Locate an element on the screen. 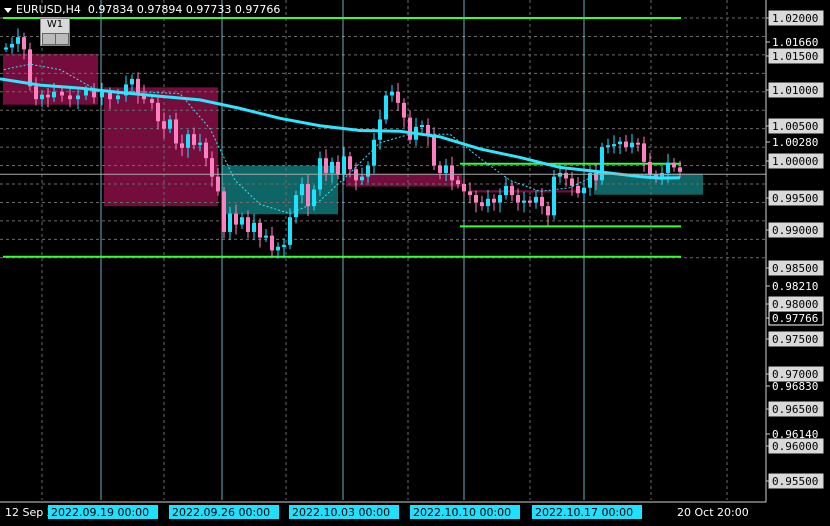  time-label: 20 Oct 20:00 is located at coordinates (713, 512).